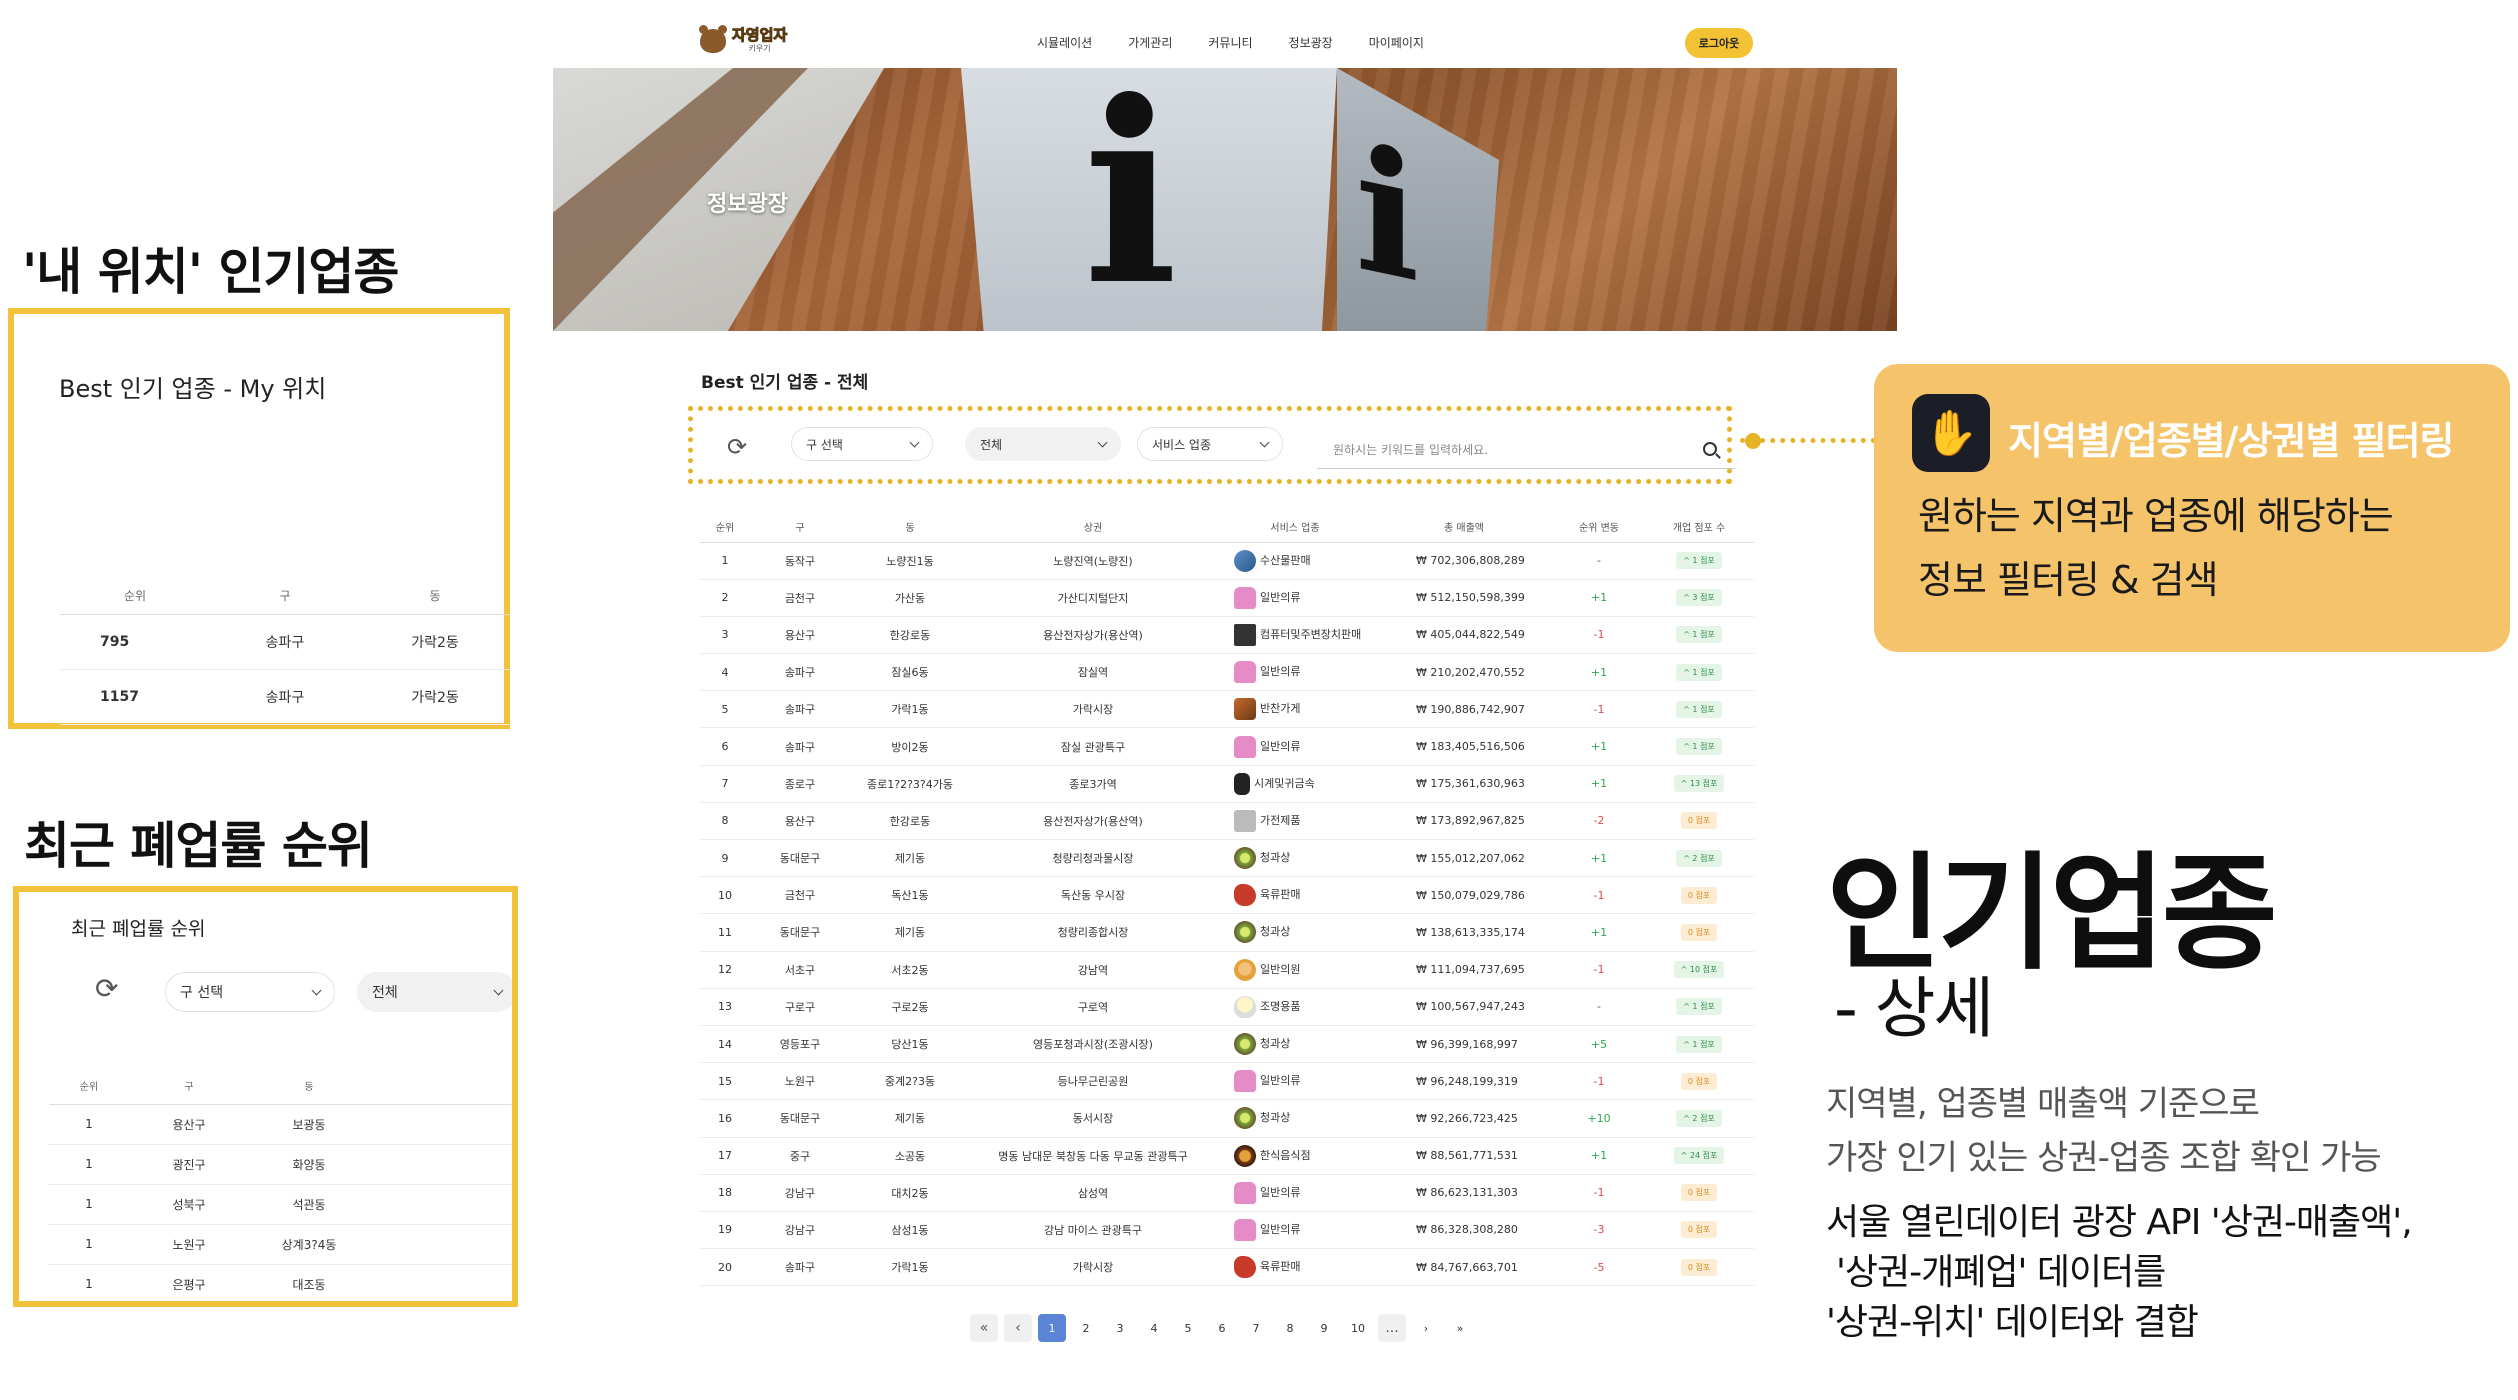  I want to click on search-input: 원하시는 키워드를 입력하세요., so click(1526, 450).